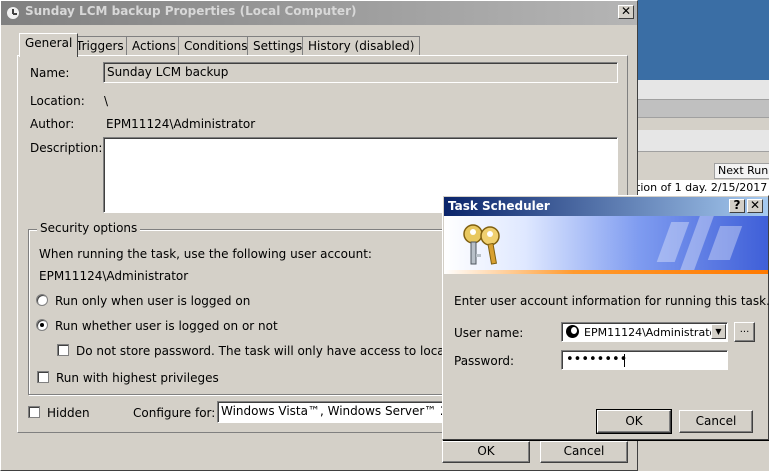  What do you see at coordinates (725, 243) in the screenshot?
I see `banner-decoration` at bounding box center [725, 243].